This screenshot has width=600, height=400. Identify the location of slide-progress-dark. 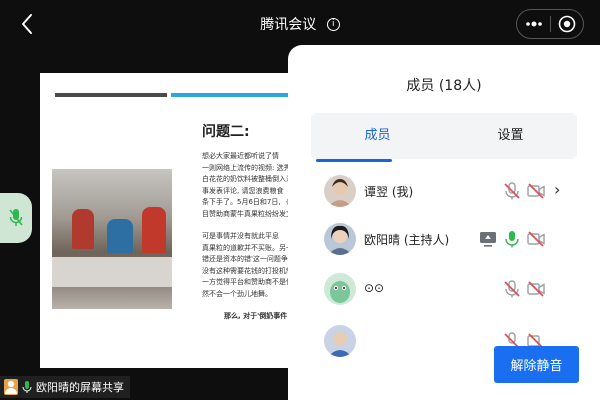
(111, 95).